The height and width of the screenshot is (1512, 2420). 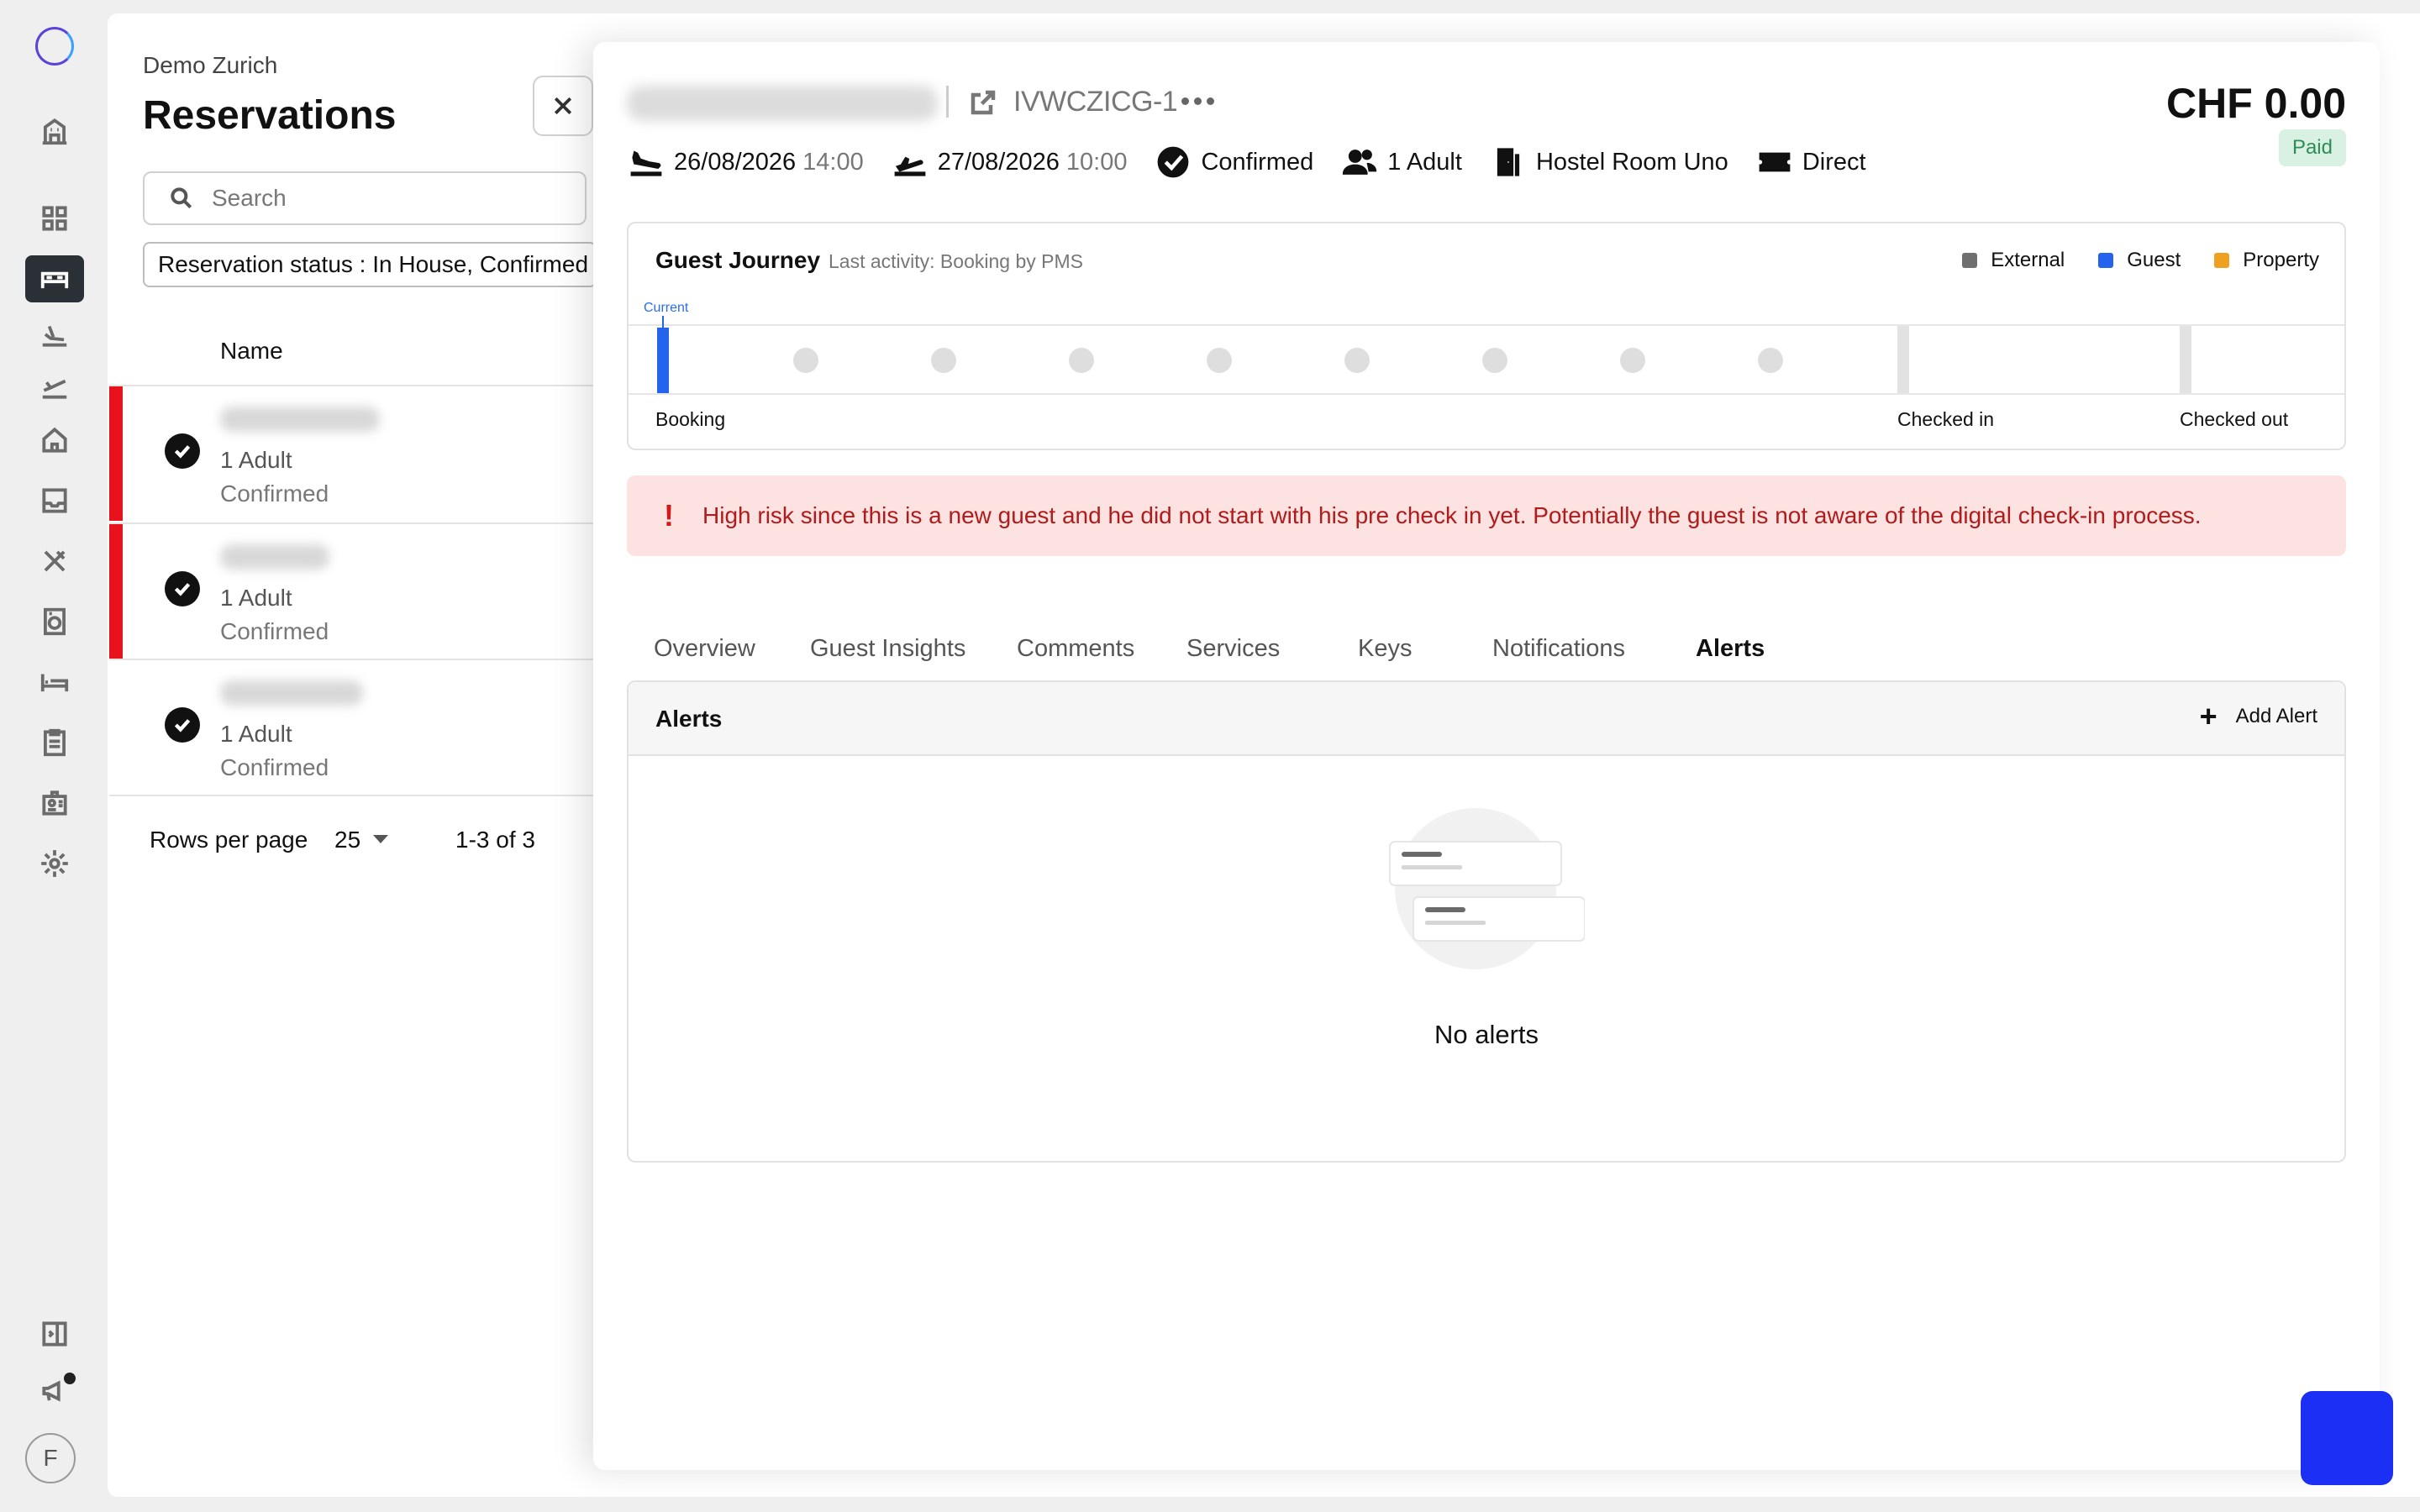 What do you see at coordinates (704, 649) in the screenshot?
I see `tab-overview: Overview` at bounding box center [704, 649].